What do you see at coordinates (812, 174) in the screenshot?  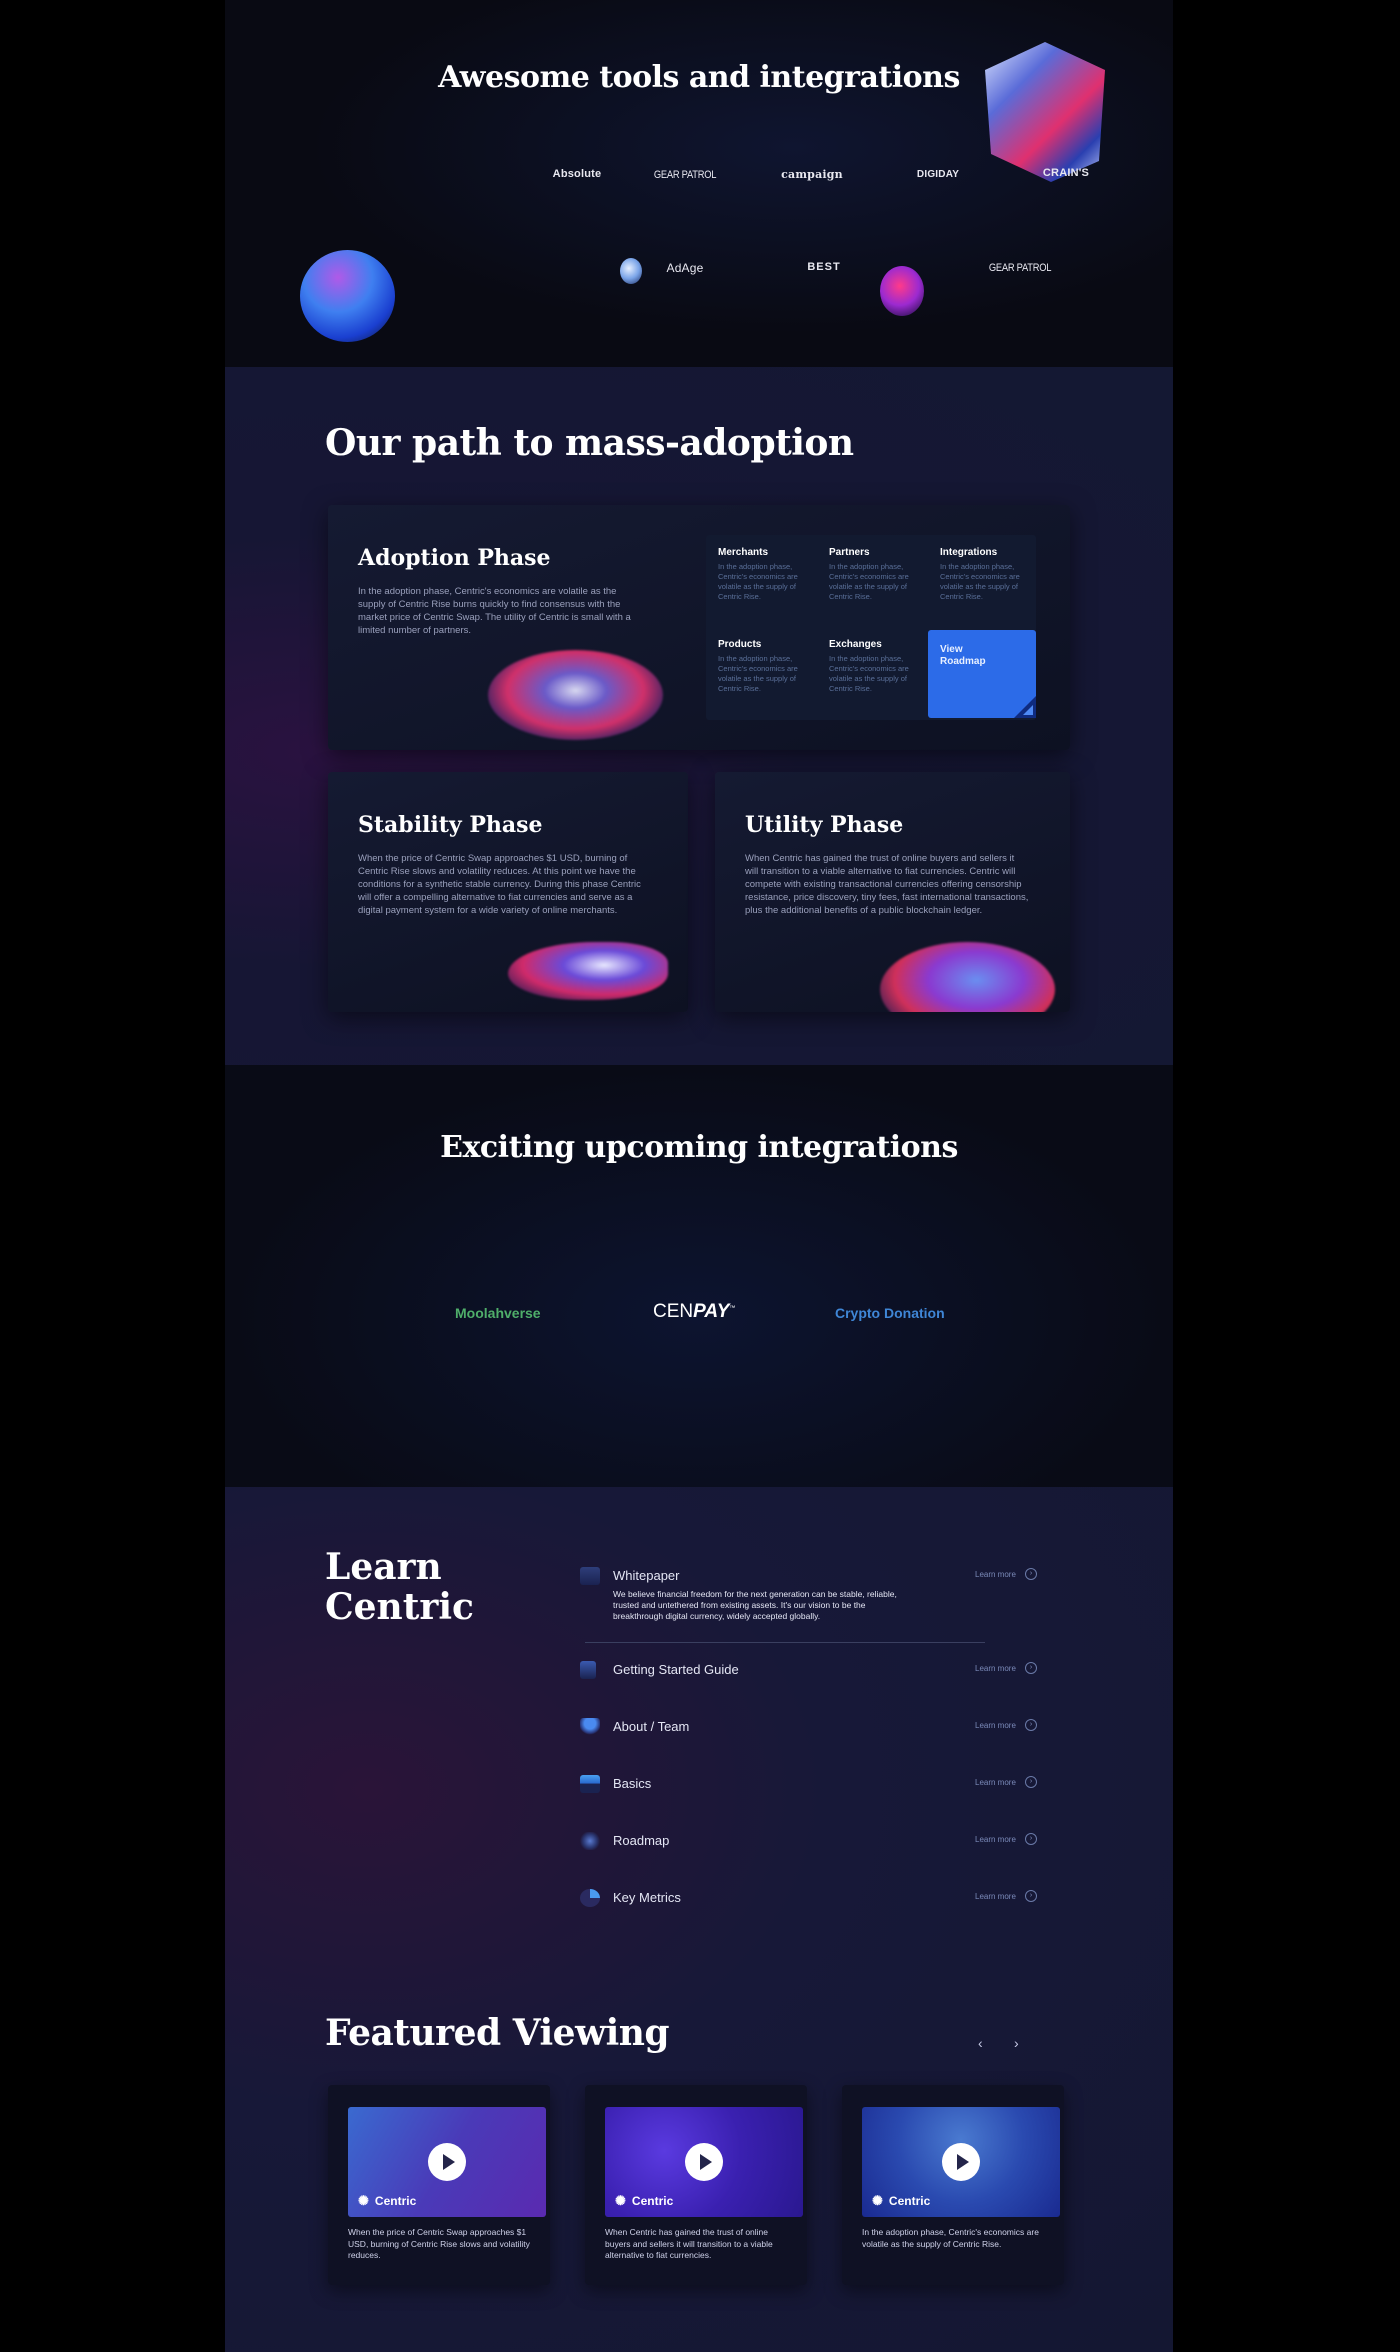 I see `logo-campaign: campaign` at bounding box center [812, 174].